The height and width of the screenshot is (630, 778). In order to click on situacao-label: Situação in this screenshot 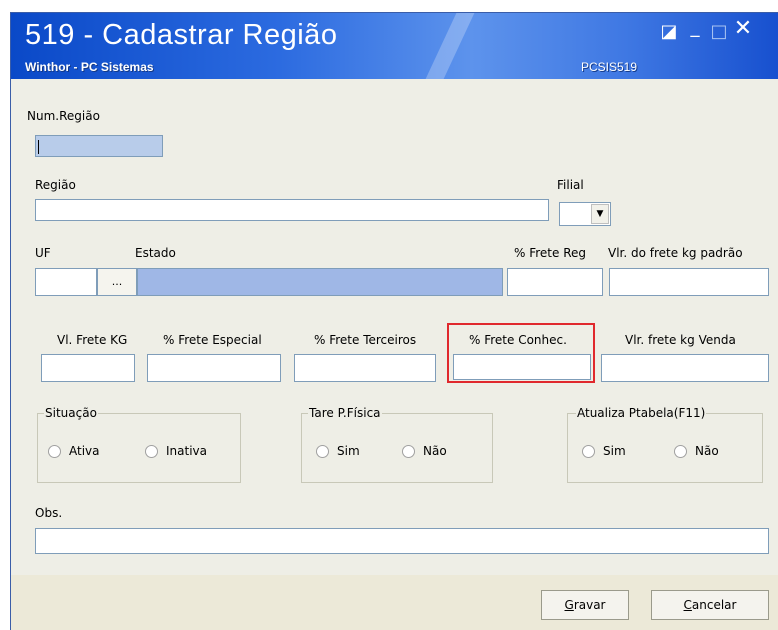, I will do `click(71, 413)`.